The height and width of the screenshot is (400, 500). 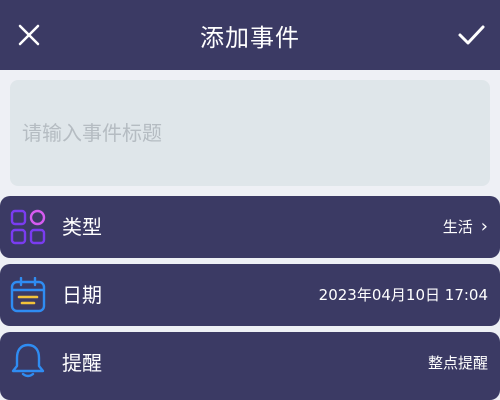 What do you see at coordinates (250, 38) in the screenshot?
I see `page-title: 添加事件` at bounding box center [250, 38].